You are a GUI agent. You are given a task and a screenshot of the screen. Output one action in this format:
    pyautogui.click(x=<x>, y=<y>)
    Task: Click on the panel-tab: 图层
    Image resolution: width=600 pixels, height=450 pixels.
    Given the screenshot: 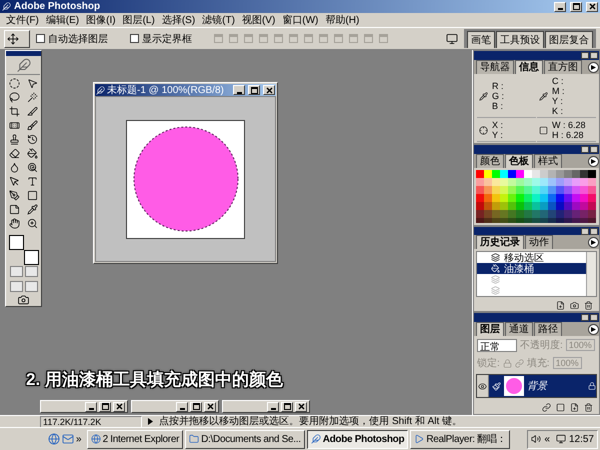 What is the action you would take?
    pyautogui.click(x=490, y=329)
    